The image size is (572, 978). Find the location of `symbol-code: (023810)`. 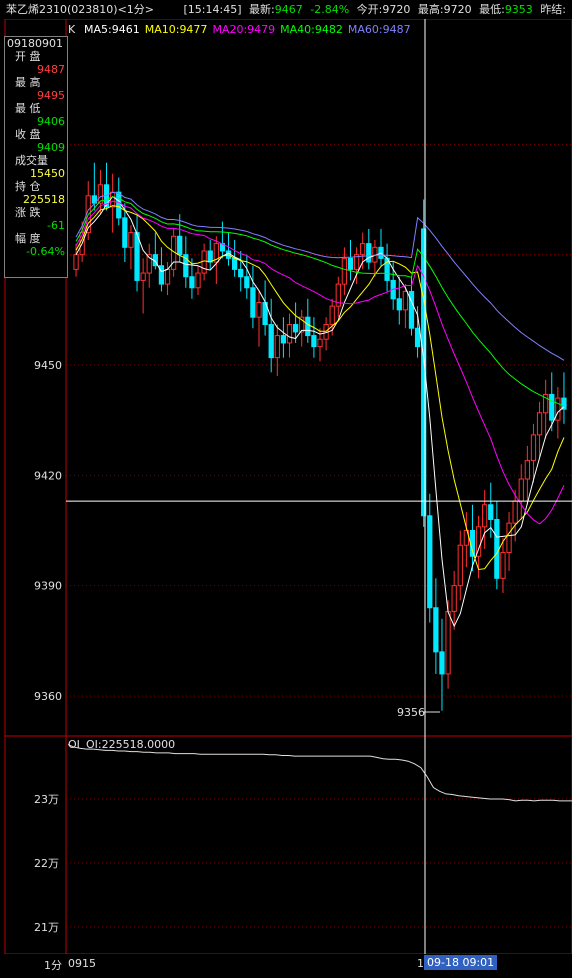

symbol-code: (023810) is located at coordinates (92, 9).